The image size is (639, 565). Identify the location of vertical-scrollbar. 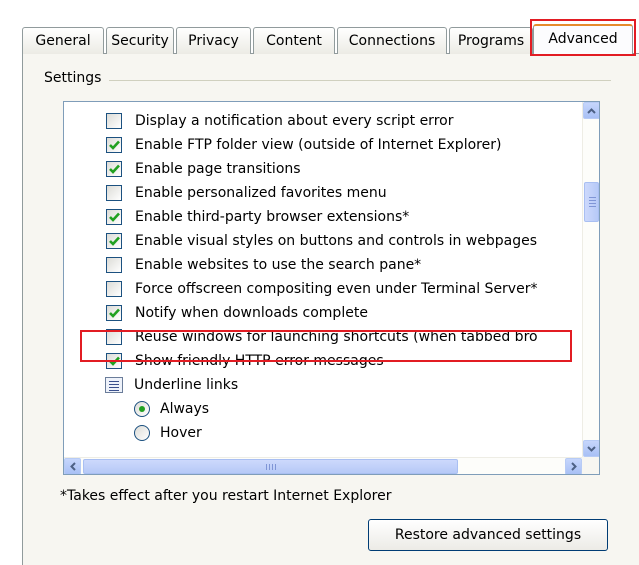
(590, 279).